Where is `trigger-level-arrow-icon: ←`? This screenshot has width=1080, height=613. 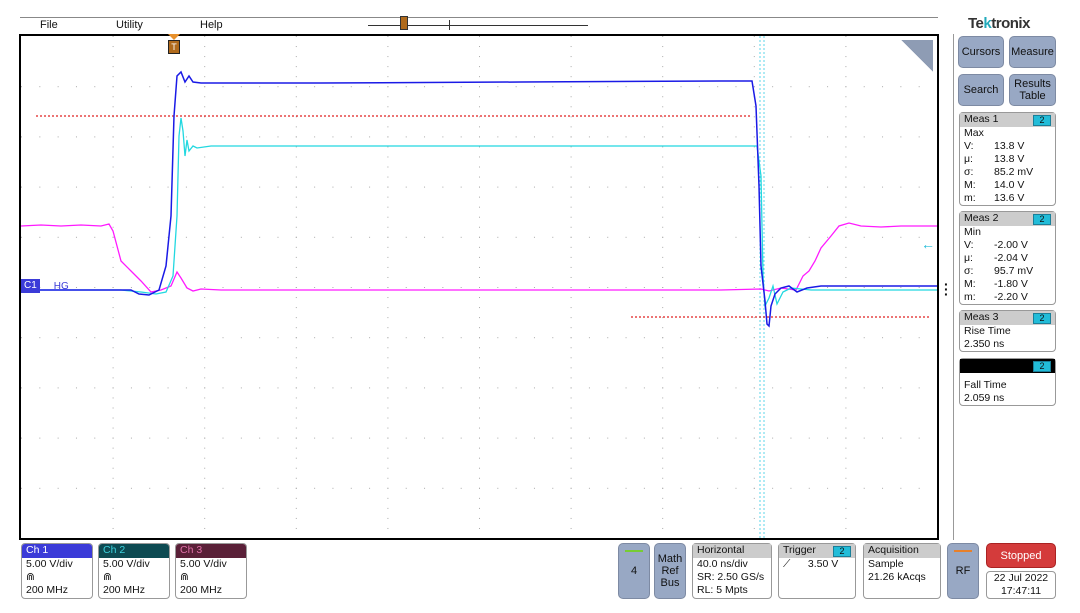
trigger-level-arrow-icon: ← is located at coordinates (928, 244).